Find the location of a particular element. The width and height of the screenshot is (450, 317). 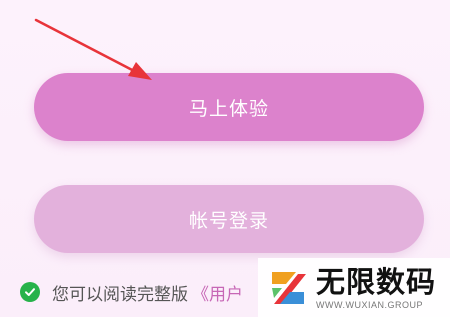

brand-logo-icon is located at coordinates (289, 287).